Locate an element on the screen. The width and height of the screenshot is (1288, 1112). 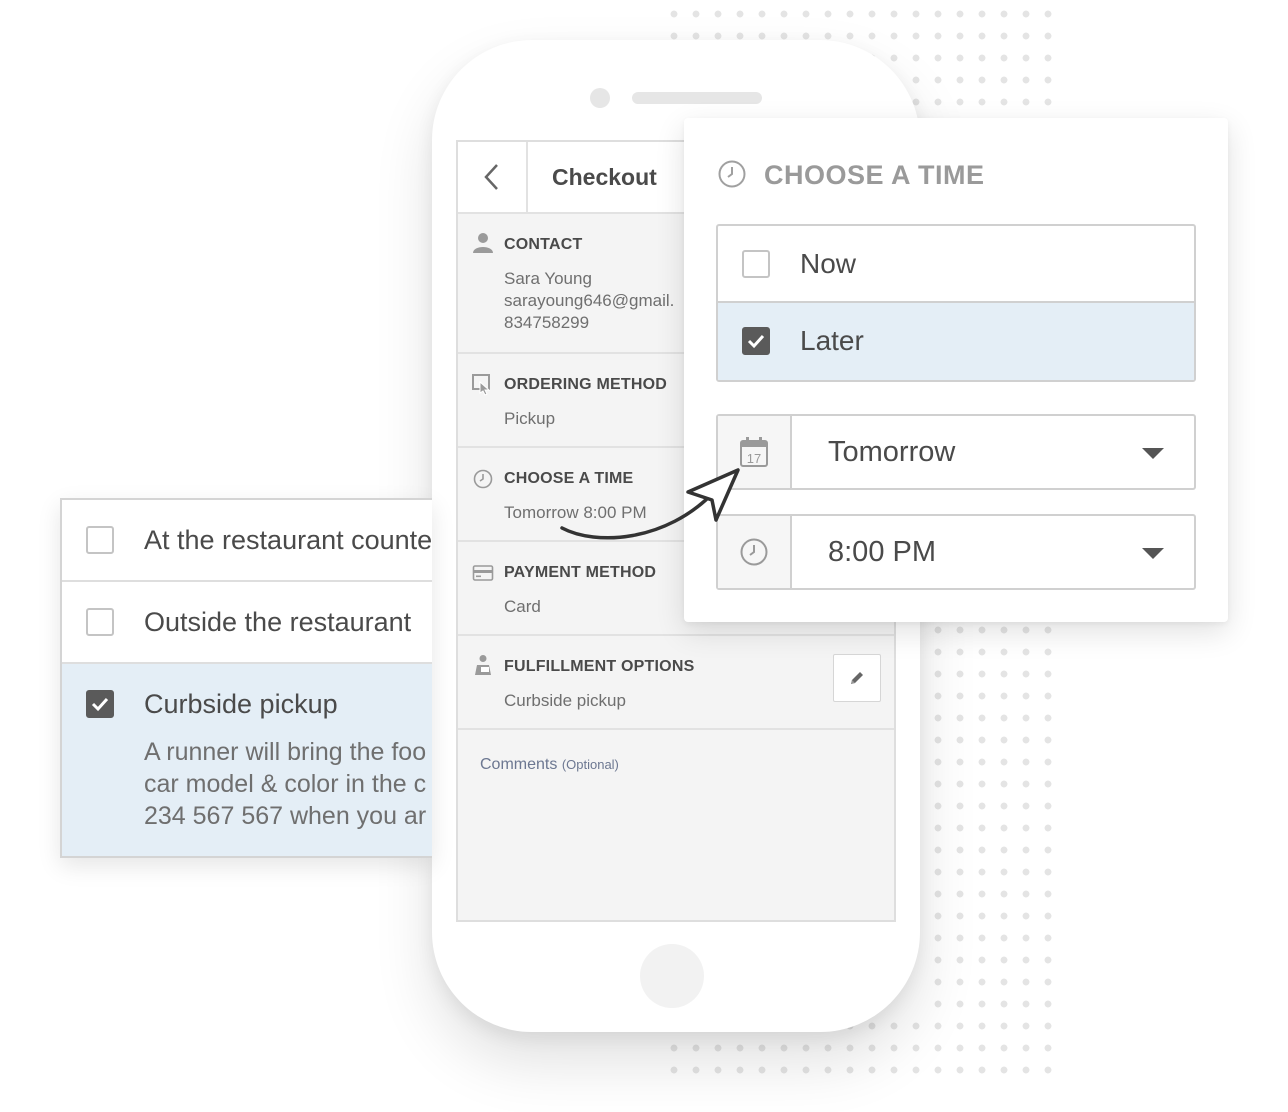
day-select: 17 Tomorrow is located at coordinates (956, 452).